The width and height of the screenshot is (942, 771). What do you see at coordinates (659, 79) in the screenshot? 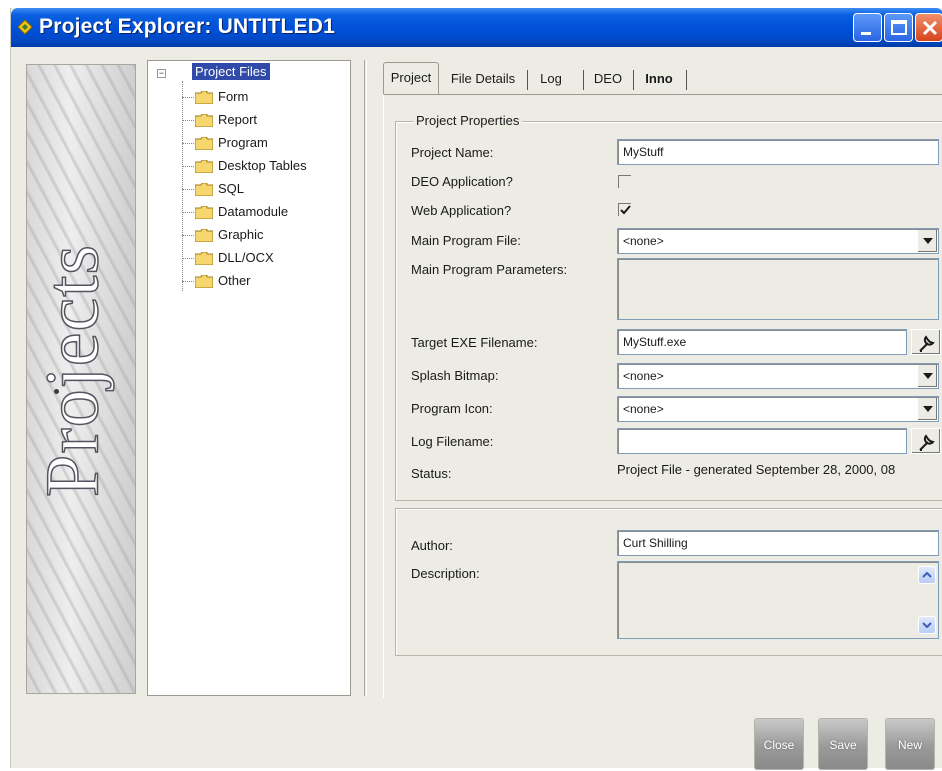
I see `tab-inno: Inno` at bounding box center [659, 79].